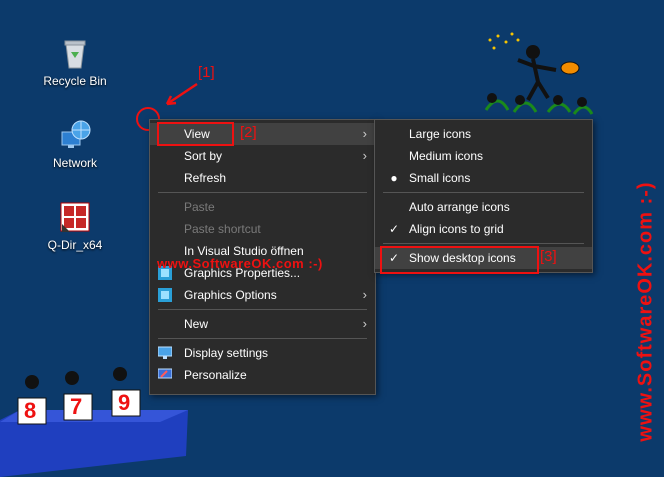 The image size is (664, 477). I want to click on annotation-1: [1], so click(206, 72).